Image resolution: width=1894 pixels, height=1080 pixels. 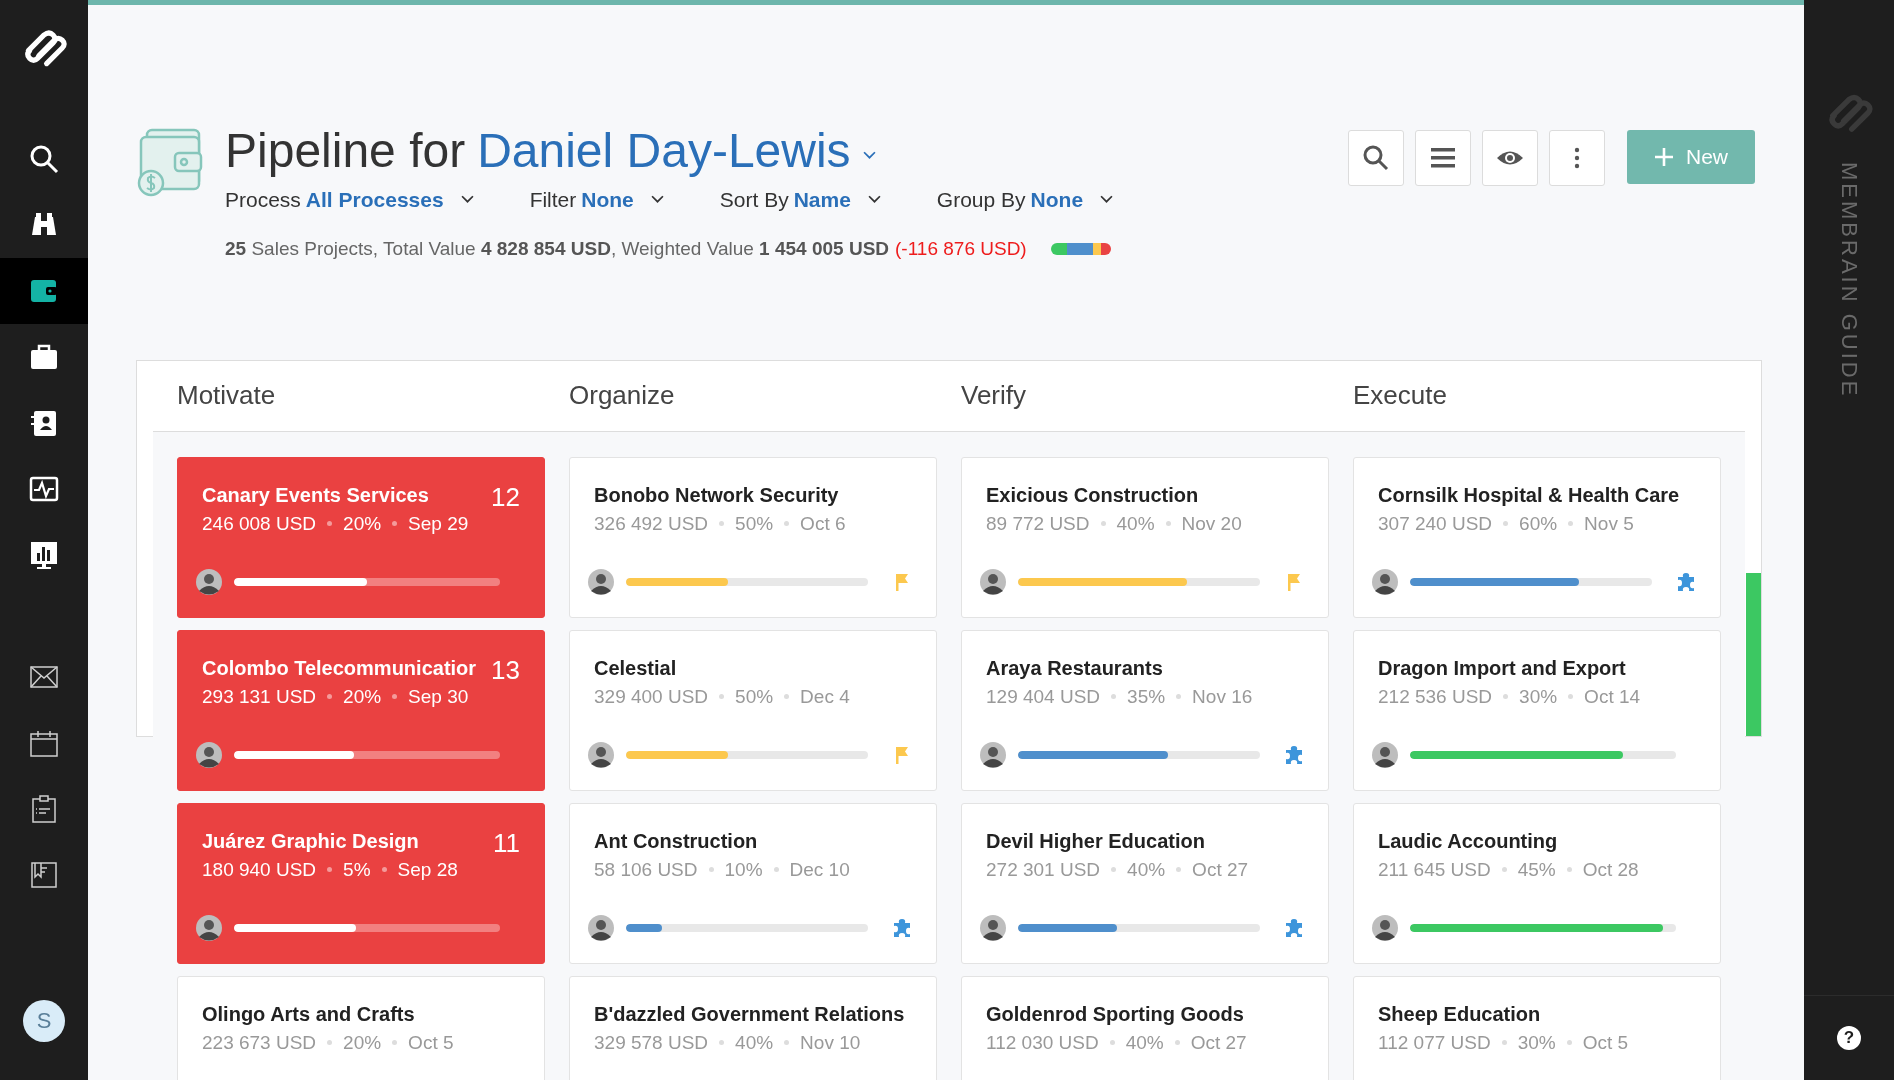 I want to click on help-button: ?, so click(x=1849, y=1038).